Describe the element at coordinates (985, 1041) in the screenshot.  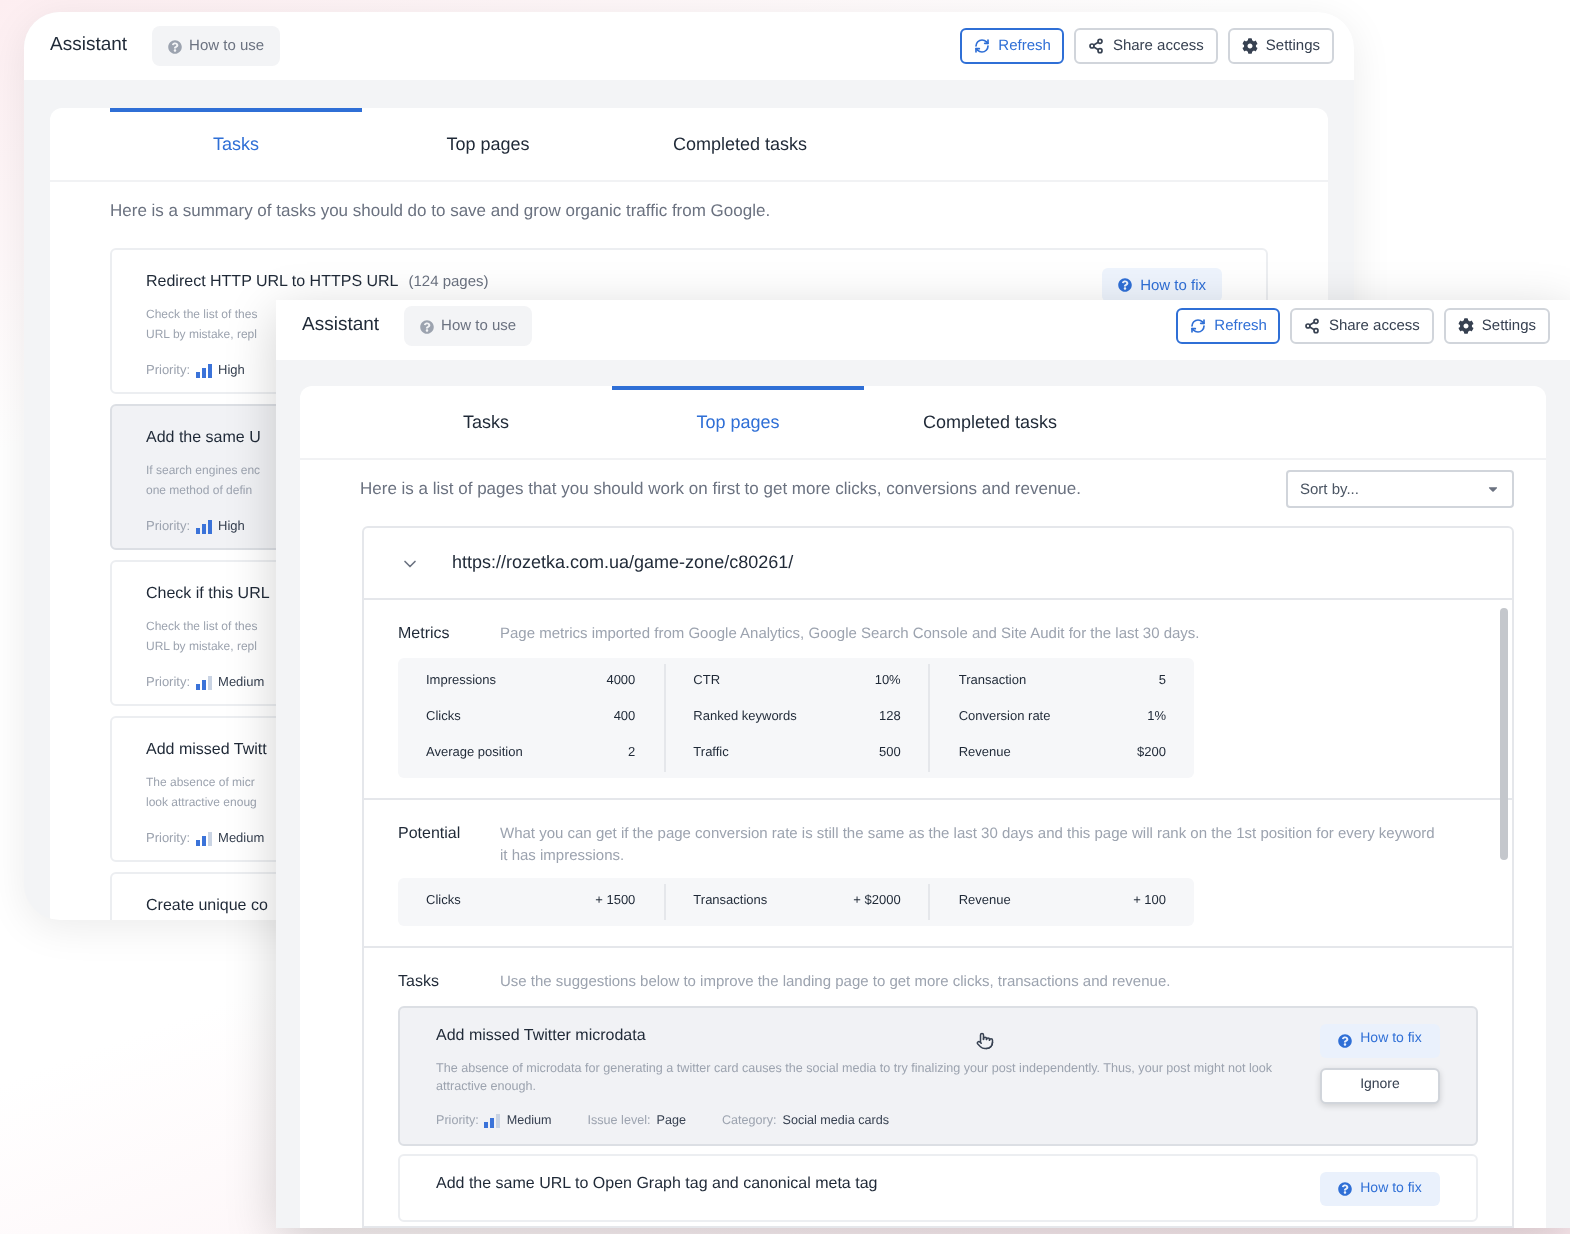
I see `hand-cursor-icon` at that location.